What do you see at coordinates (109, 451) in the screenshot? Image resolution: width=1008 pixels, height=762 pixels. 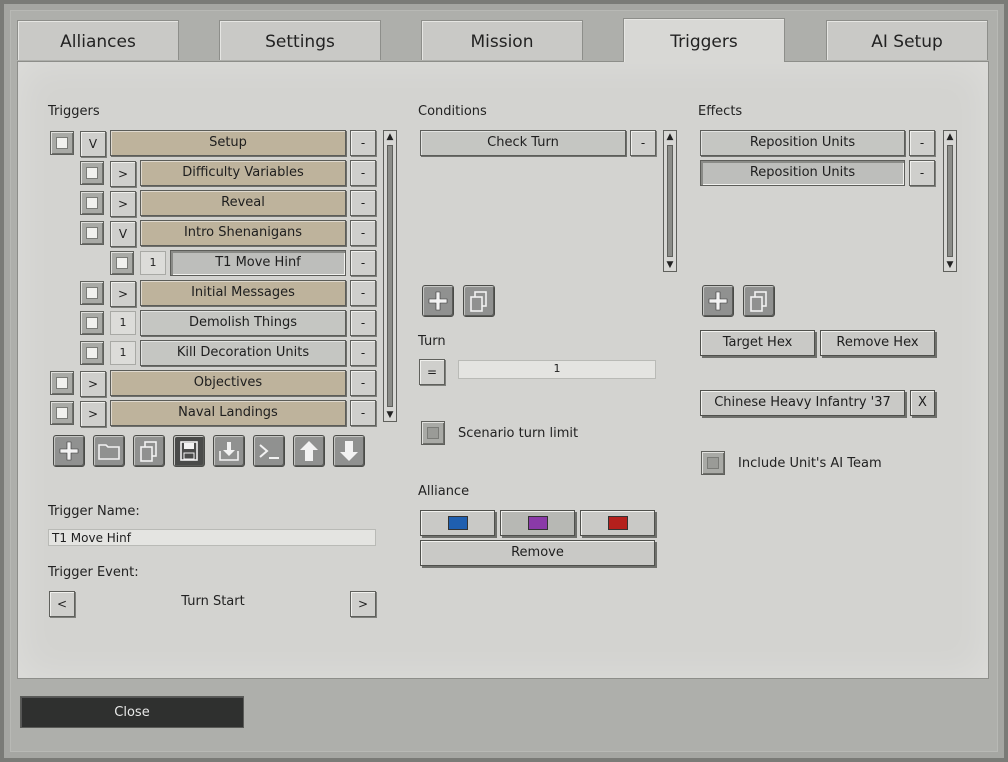 I see `folder-button` at bounding box center [109, 451].